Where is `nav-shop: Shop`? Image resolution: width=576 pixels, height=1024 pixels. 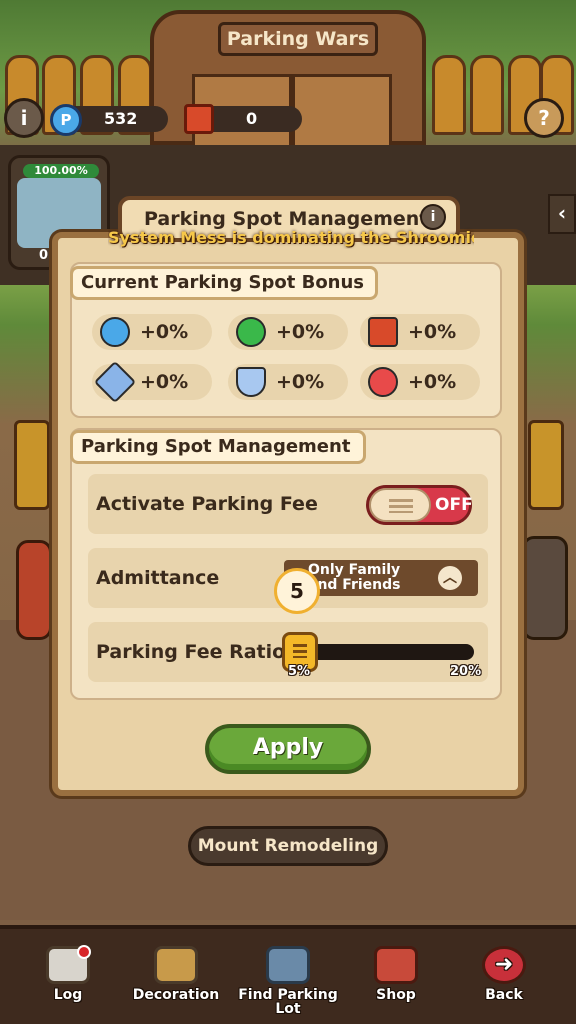
nav-shop: Shop is located at coordinates (396, 981).